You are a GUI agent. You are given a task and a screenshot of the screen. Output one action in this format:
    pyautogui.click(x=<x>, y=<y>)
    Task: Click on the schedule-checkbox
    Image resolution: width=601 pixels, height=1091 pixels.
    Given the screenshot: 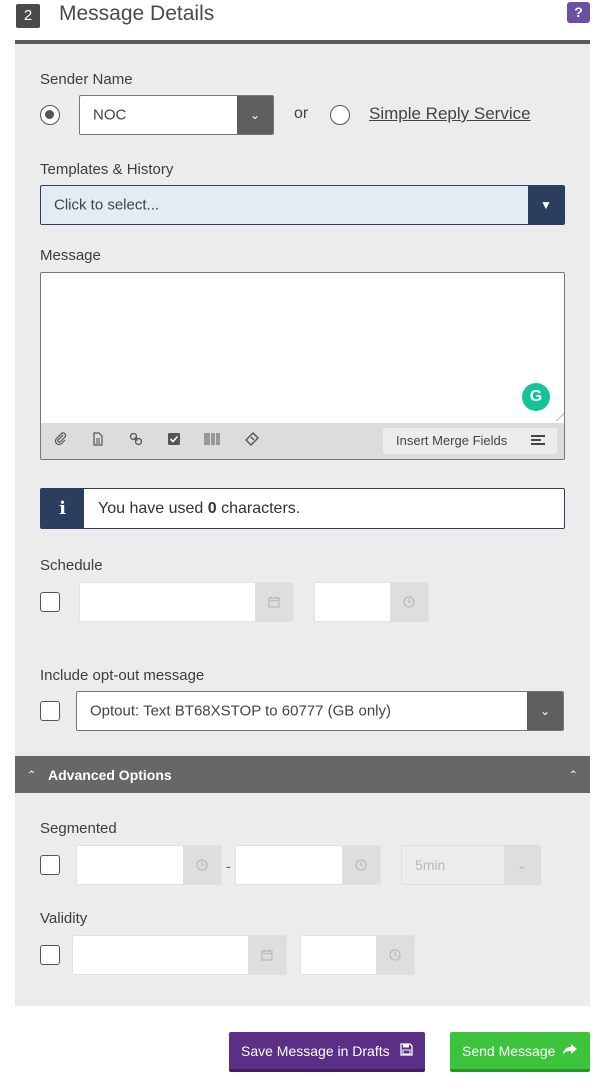 What is the action you would take?
    pyautogui.click(x=50, y=602)
    